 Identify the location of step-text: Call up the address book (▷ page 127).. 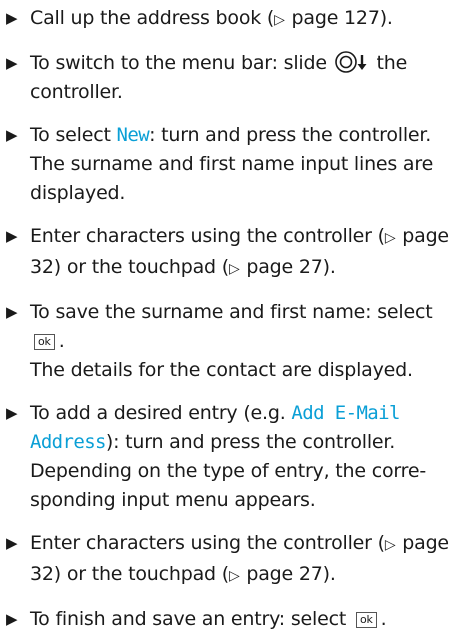
(211, 18).